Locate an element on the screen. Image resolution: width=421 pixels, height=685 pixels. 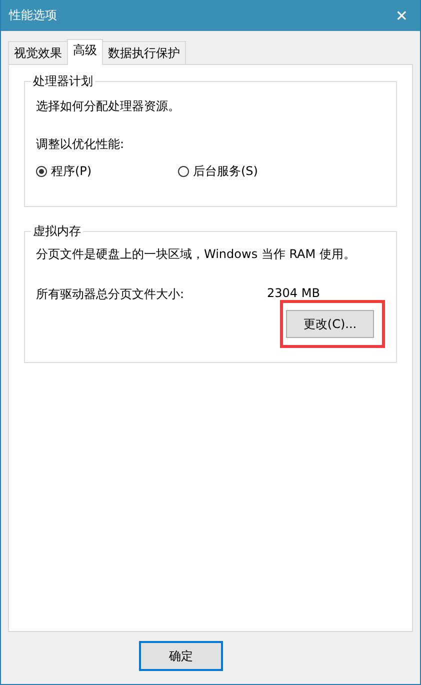
tab: 视觉效果 is located at coordinates (38, 52).